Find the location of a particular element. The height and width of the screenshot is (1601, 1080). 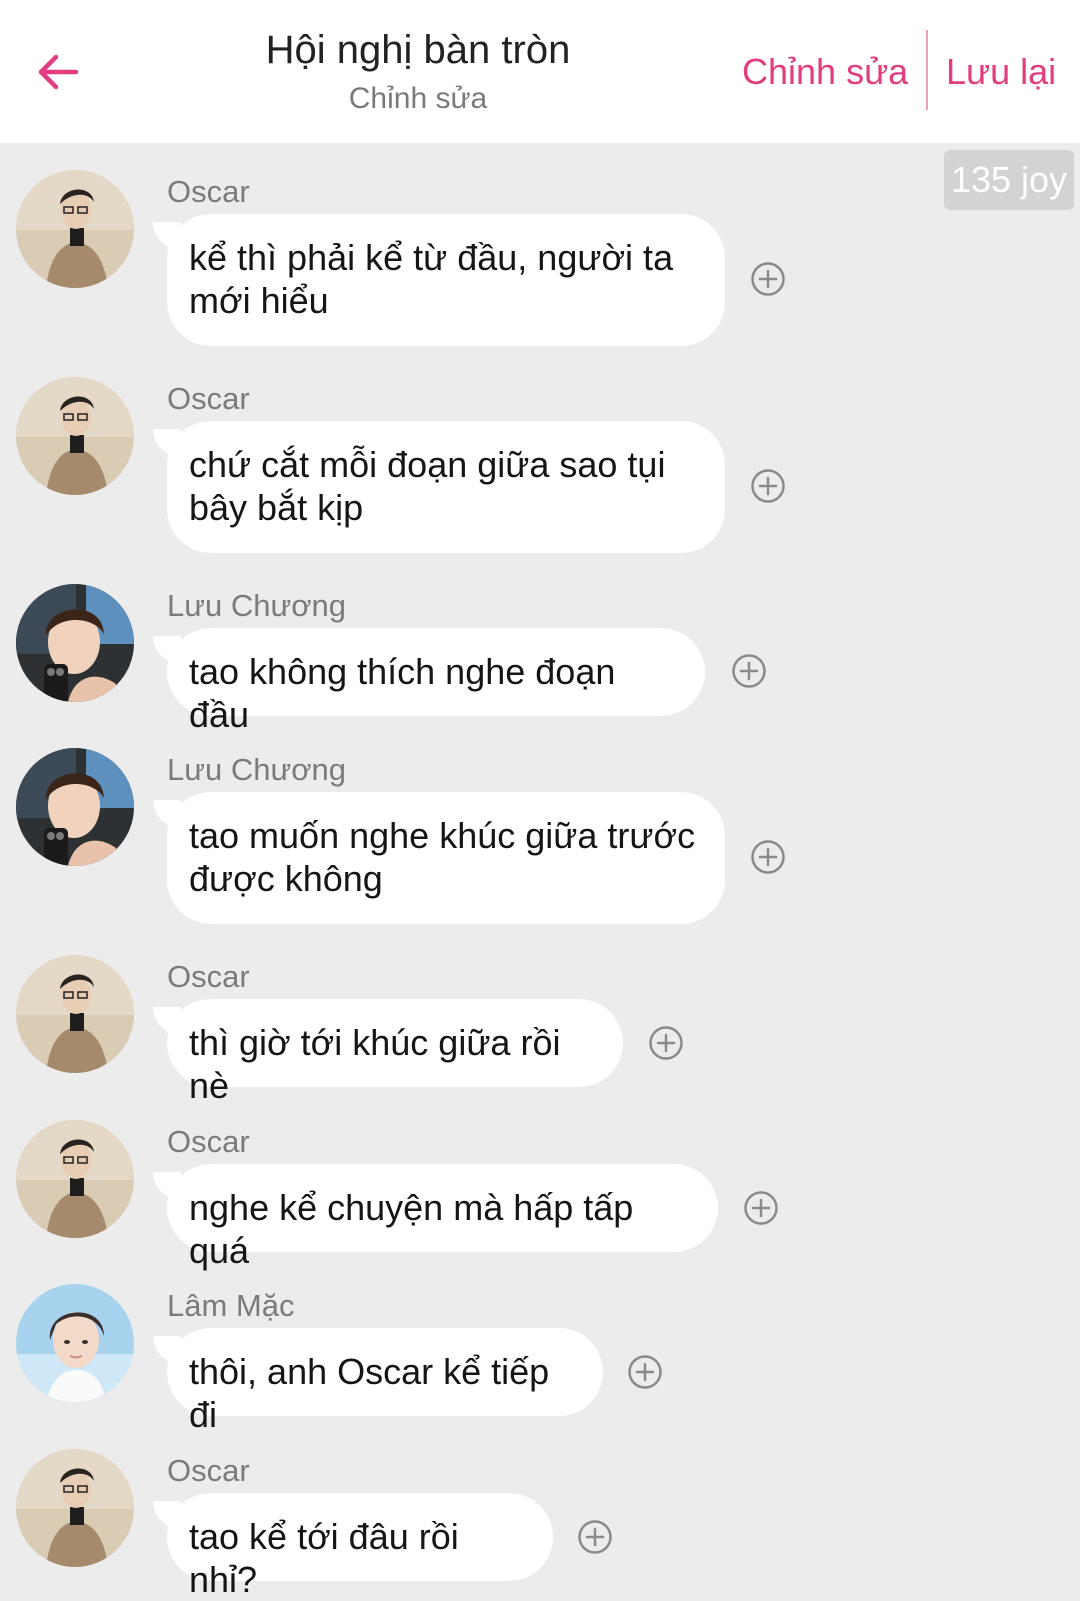

message-bubble: tao không thích nghe đoạn đầu is located at coordinates (436, 681).